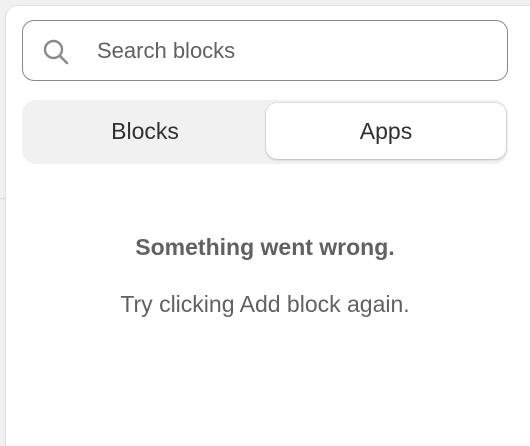 The height and width of the screenshot is (446, 530). Describe the element at coordinates (386, 131) in the screenshot. I see `tab-apps: Apps` at that location.